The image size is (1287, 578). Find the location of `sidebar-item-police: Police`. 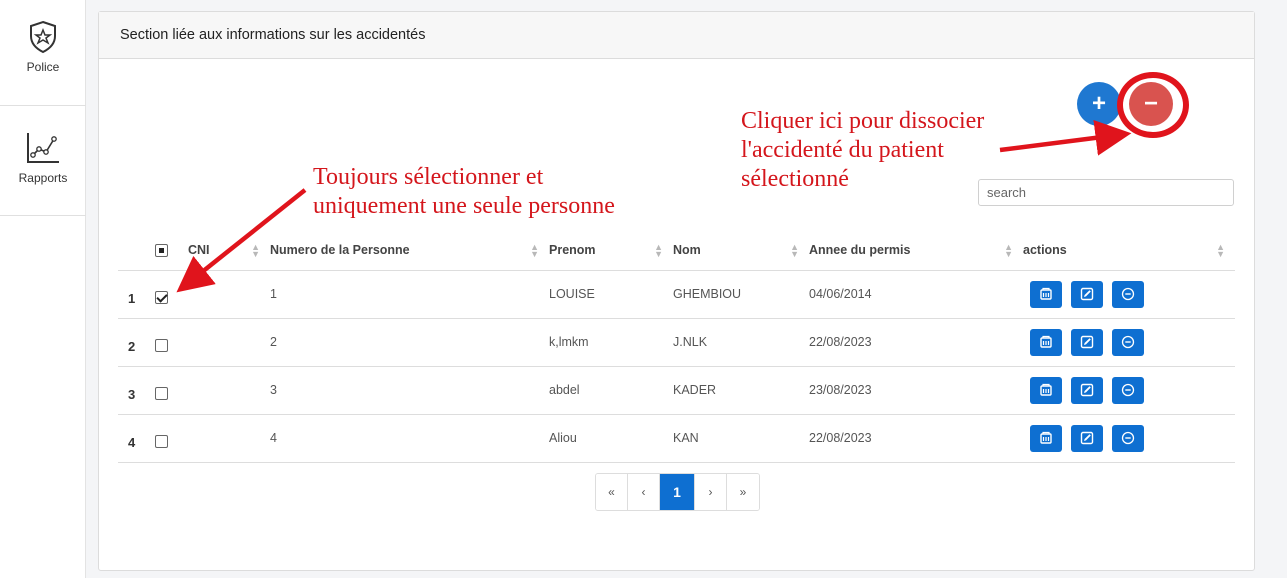

sidebar-item-police: Police is located at coordinates (43, 47).